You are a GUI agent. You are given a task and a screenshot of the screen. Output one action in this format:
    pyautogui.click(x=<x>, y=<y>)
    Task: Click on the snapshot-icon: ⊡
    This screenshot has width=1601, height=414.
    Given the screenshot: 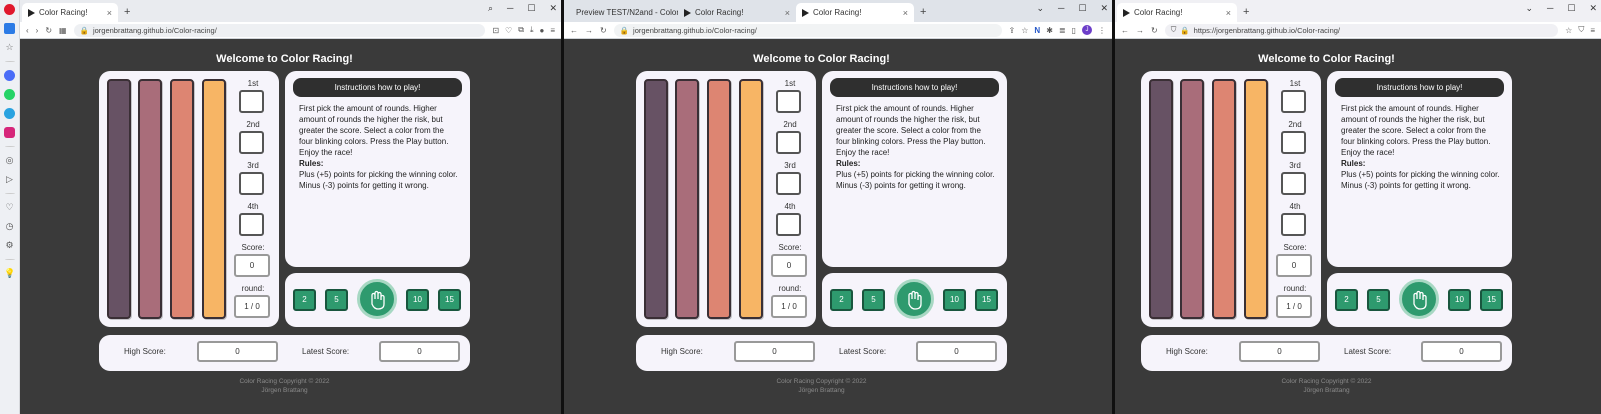 What is the action you would take?
    pyautogui.click(x=495, y=30)
    